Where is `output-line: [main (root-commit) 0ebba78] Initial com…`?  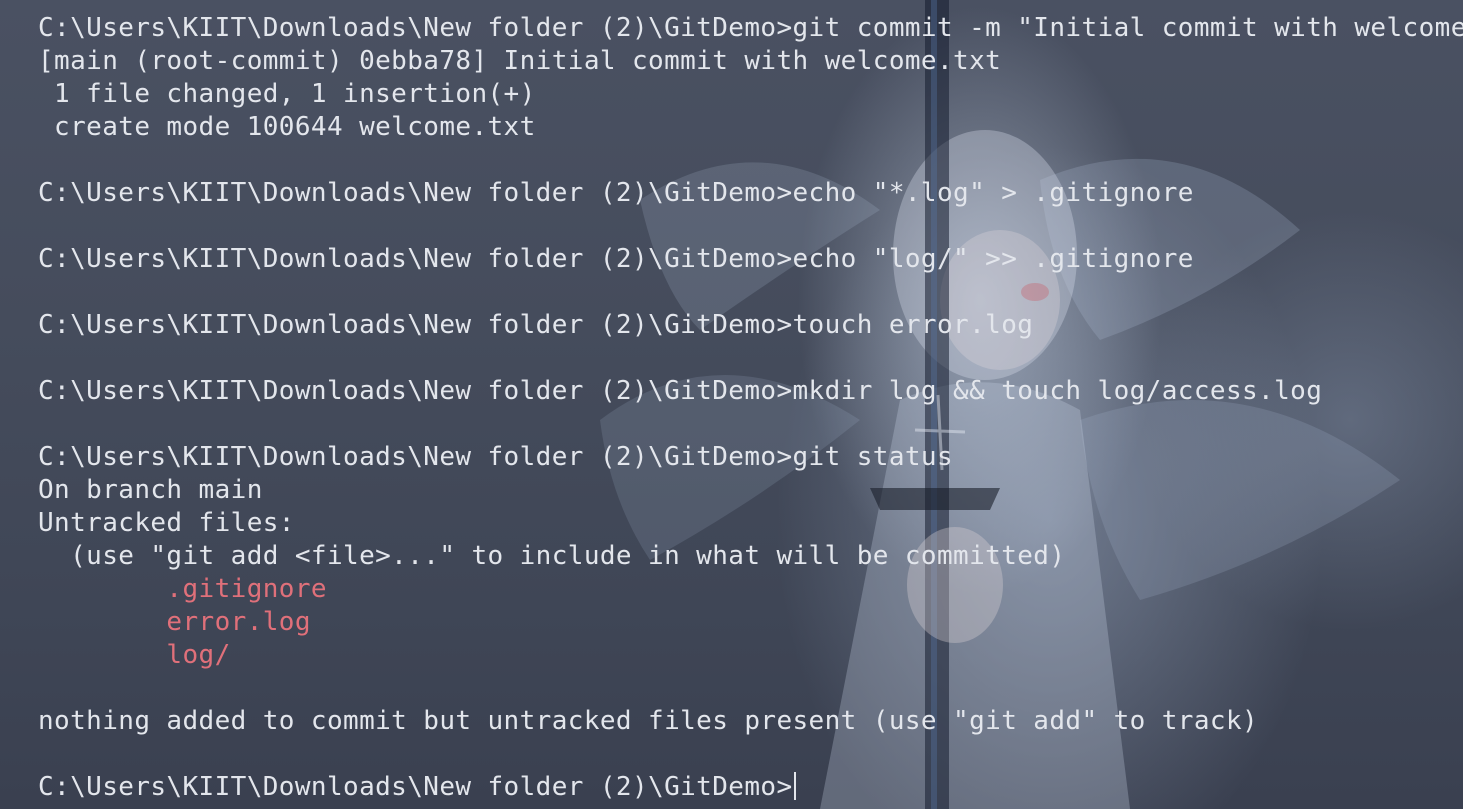 output-line: [main (root-commit) 0ebba78] Initial com… is located at coordinates (520, 61).